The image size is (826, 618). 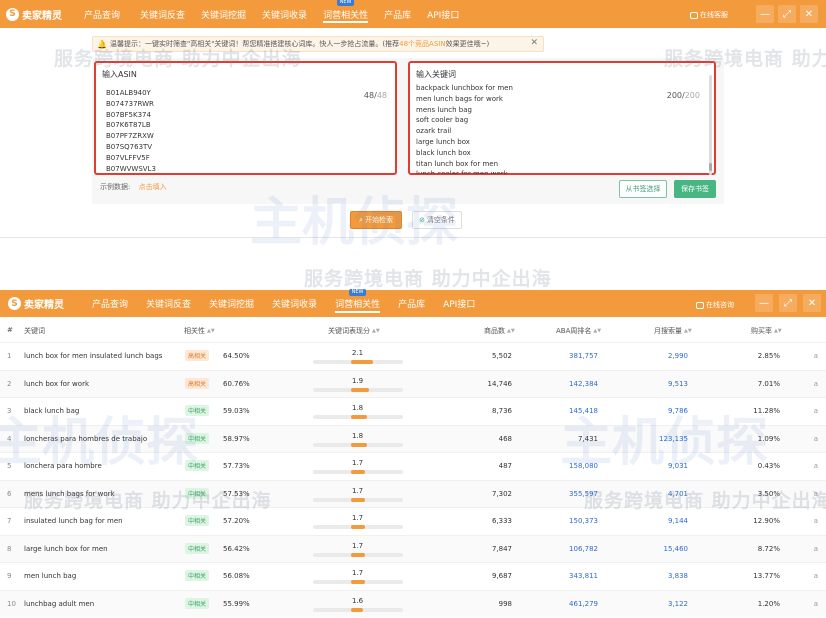 I want to click on aba-rank: 106,782, so click(x=583, y=549).